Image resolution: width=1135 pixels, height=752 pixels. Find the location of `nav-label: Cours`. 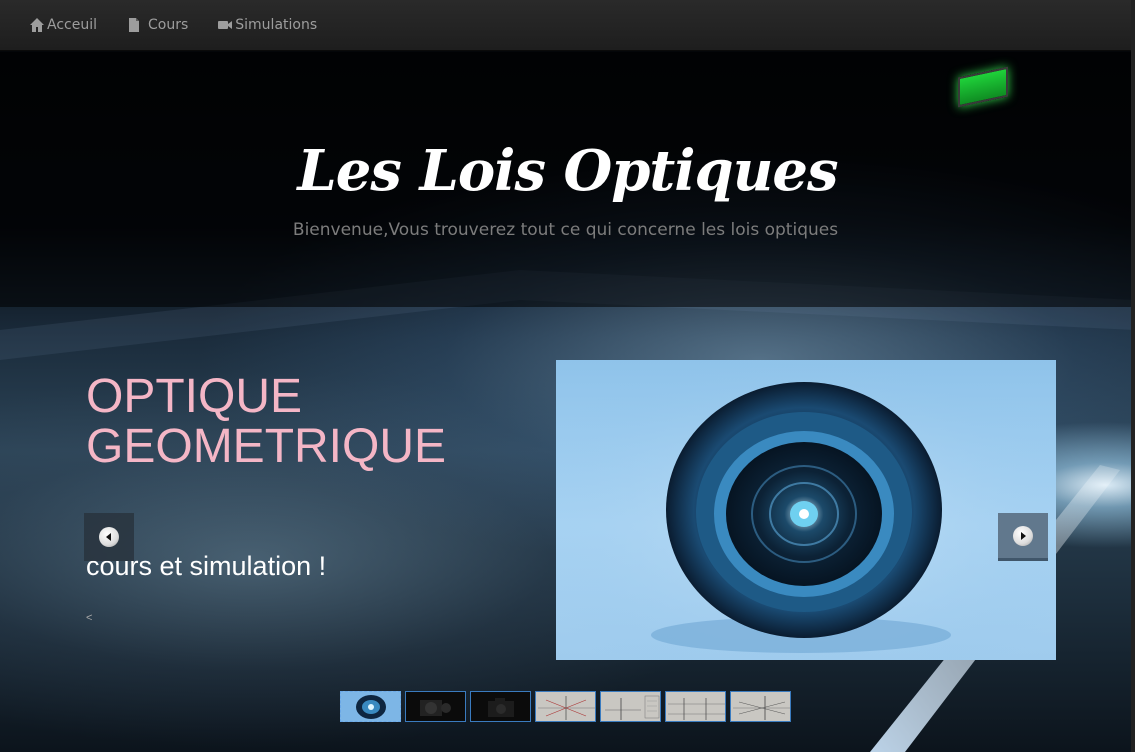

nav-label: Cours is located at coordinates (168, 25).